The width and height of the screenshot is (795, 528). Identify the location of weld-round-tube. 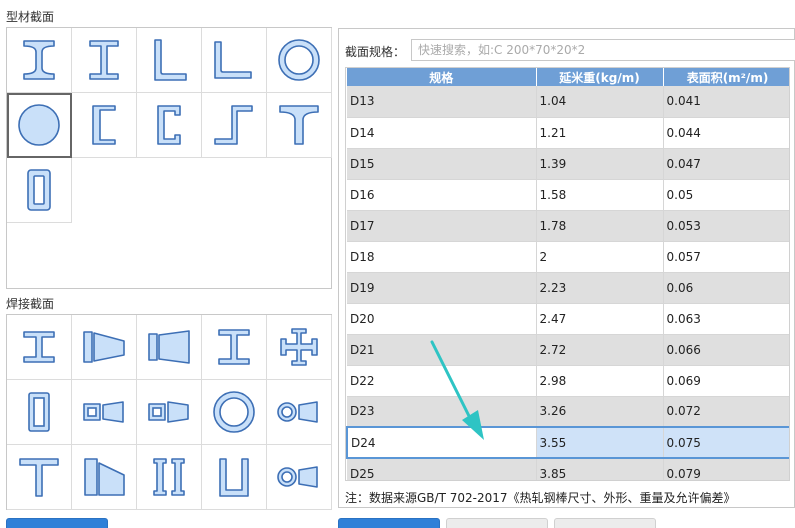
(234, 412).